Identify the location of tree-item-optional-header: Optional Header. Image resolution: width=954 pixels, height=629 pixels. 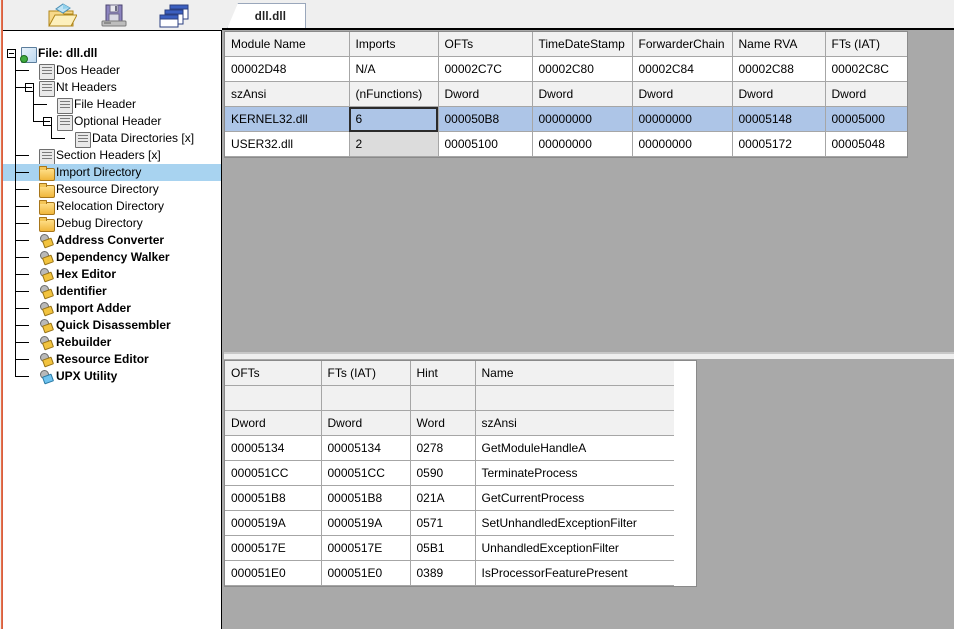
(112, 122).